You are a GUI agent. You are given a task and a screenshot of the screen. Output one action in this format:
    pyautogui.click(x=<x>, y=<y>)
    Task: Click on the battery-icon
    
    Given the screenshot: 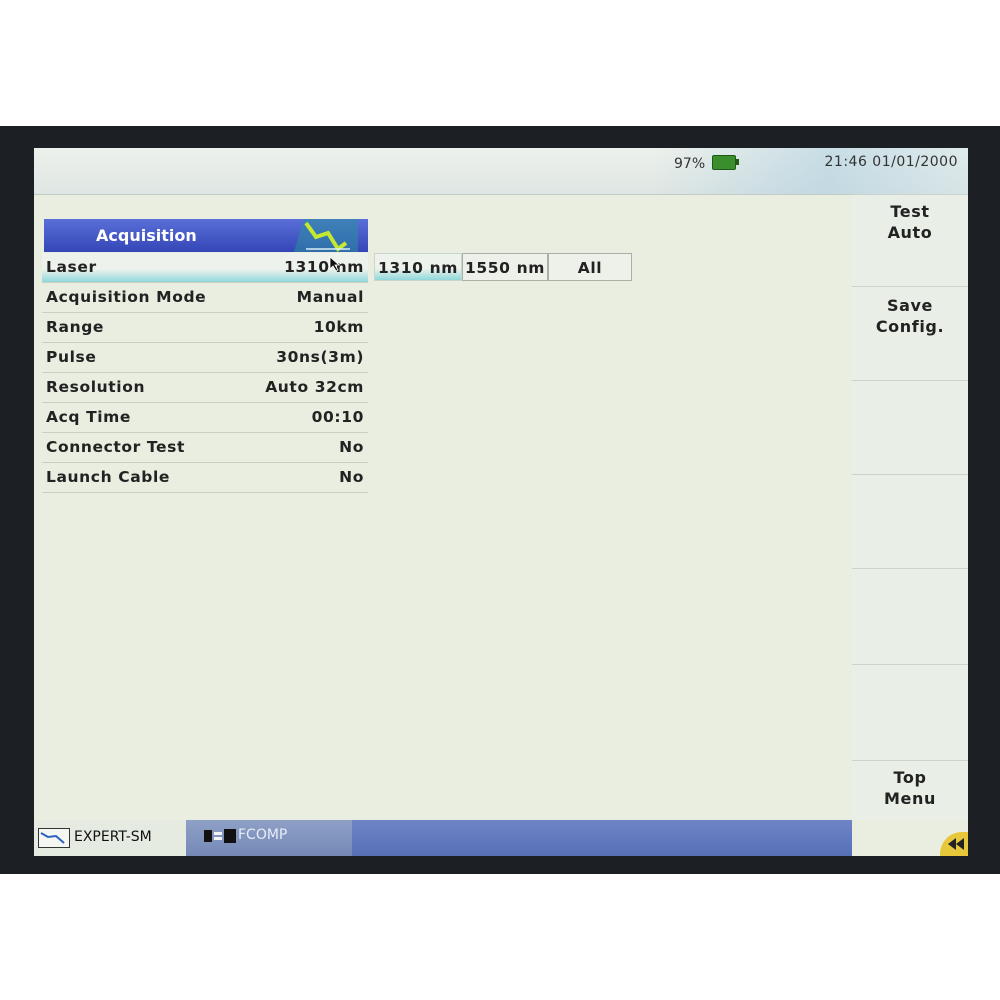 What is the action you would take?
    pyautogui.click(x=725, y=162)
    